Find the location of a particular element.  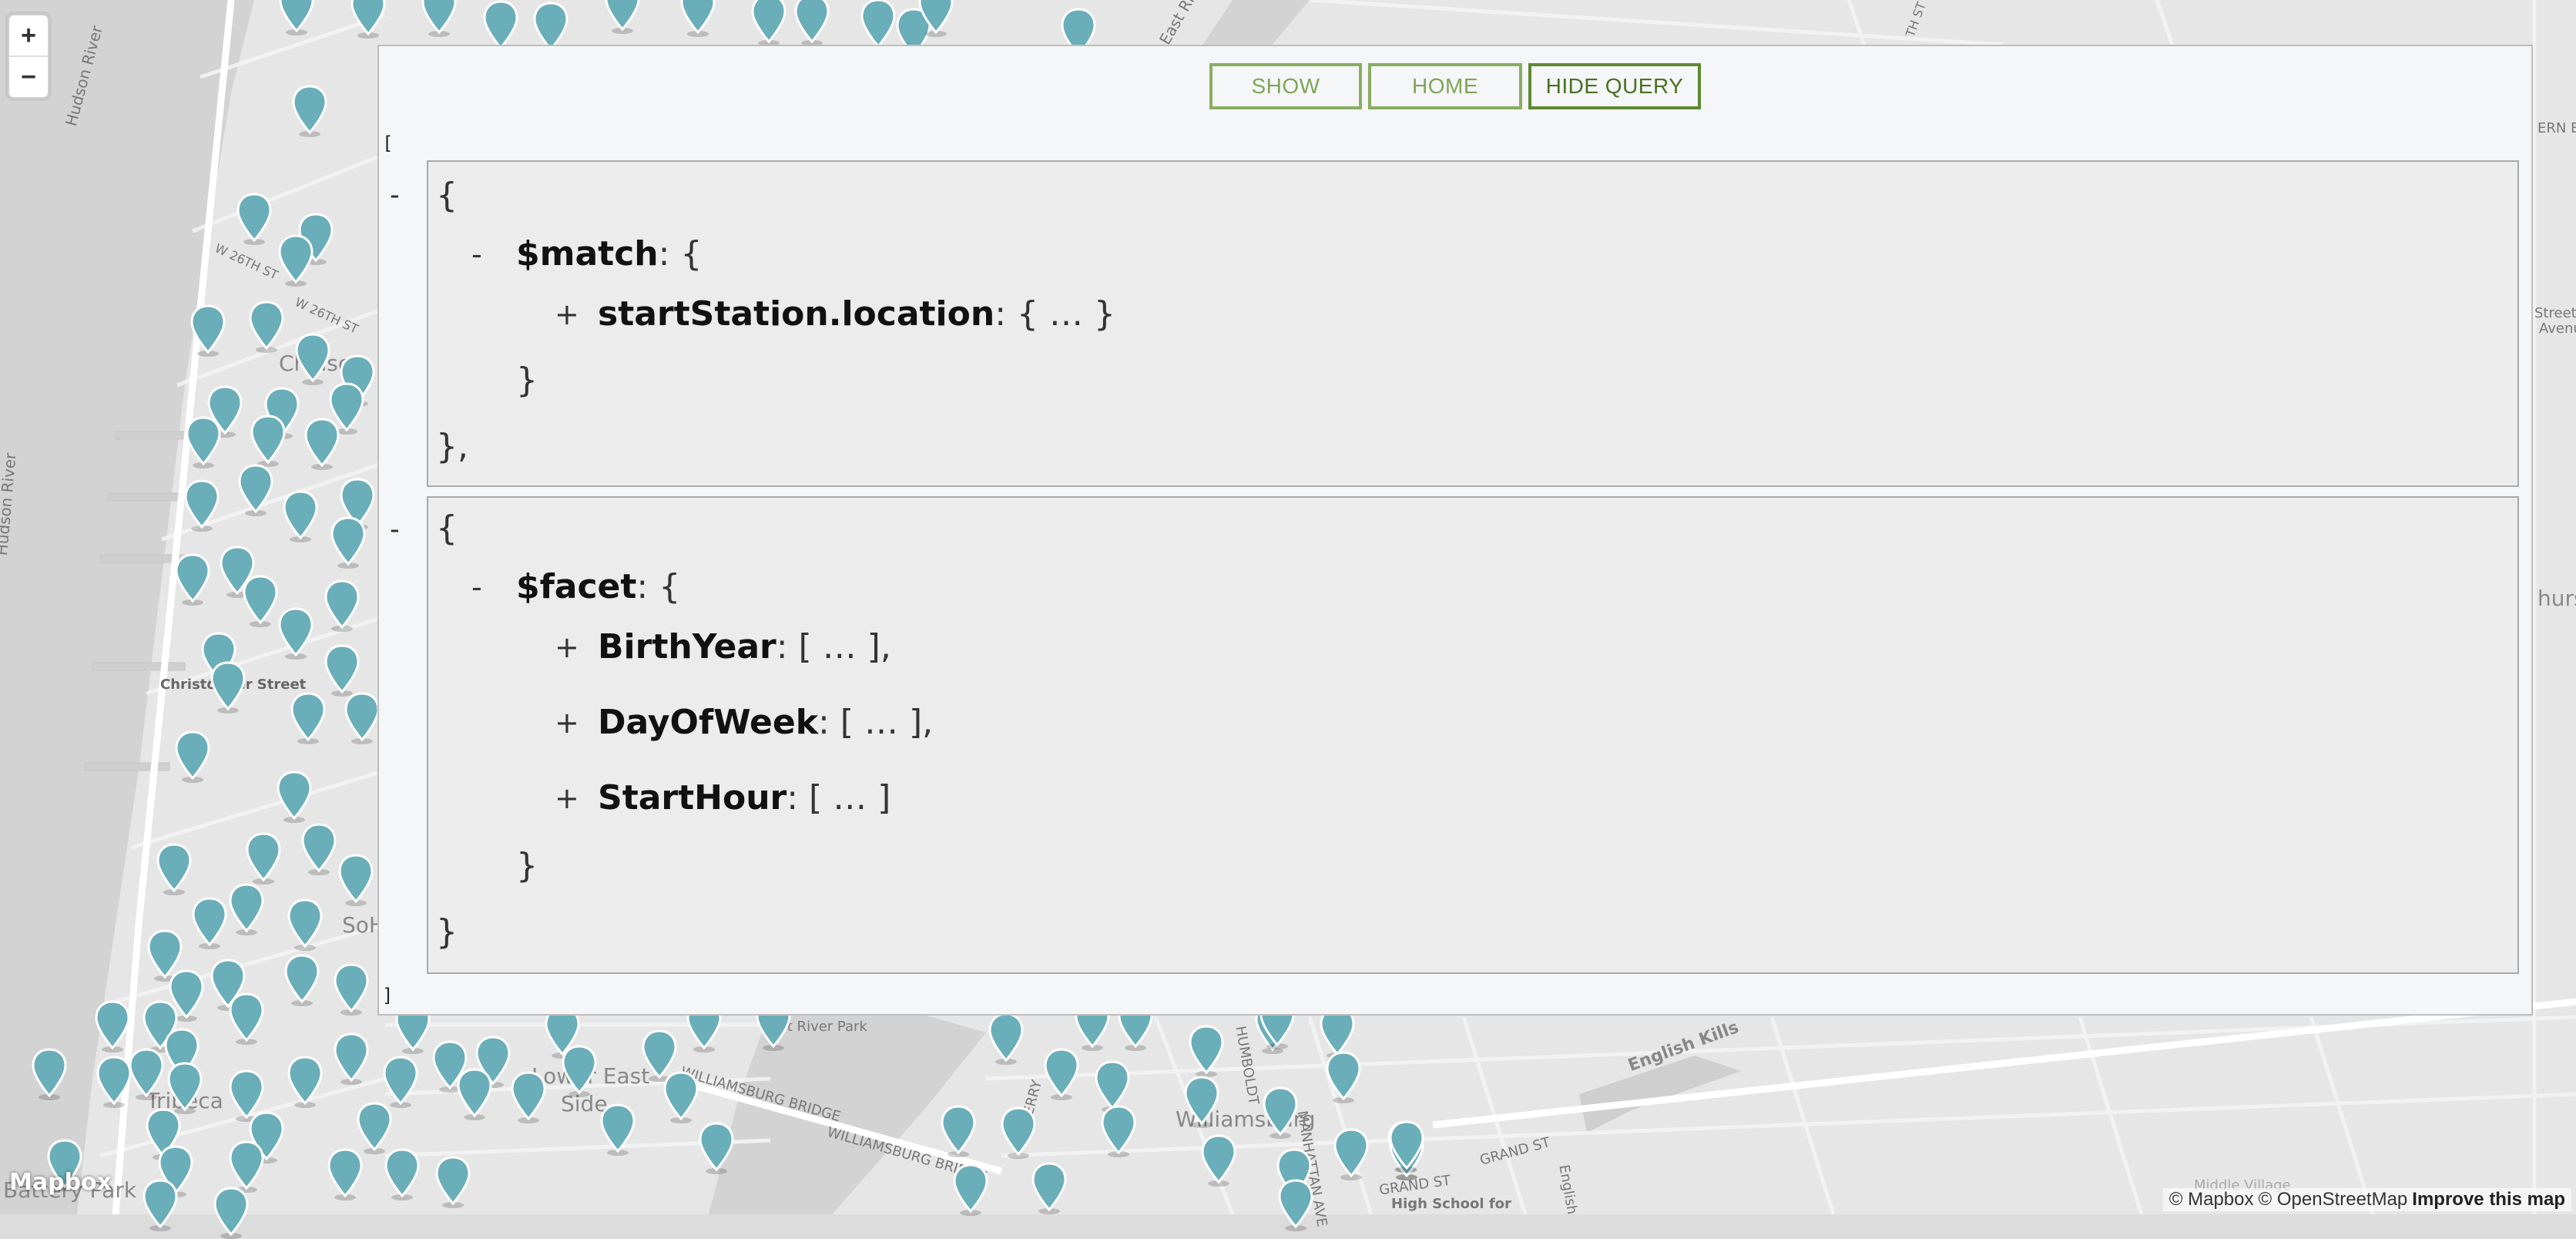

stage-close-brace: }, is located at coordinates (452, 446).